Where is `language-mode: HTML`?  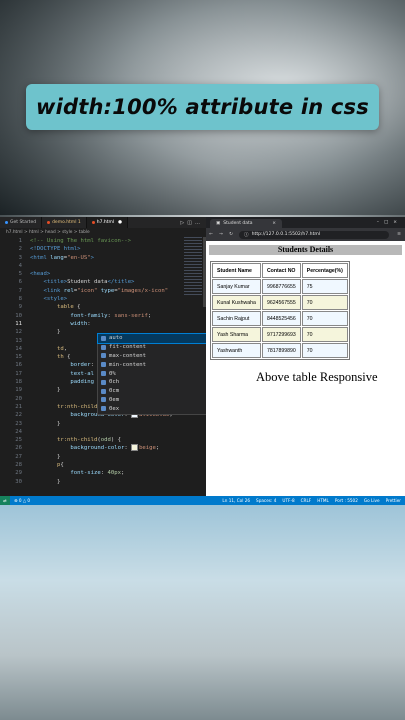
language-mode: HTML is located at coordinates (323, 500).